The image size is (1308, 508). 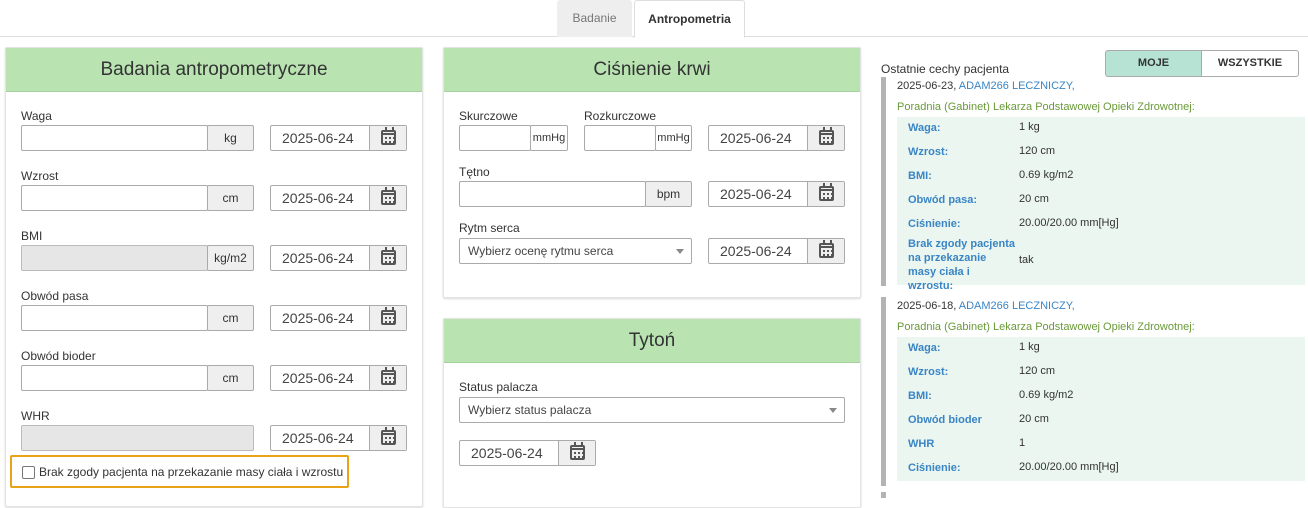 What do you see at coordinates (318, 198) in the screenshot?
I see `wzrost-date-value: 2025-06-24` at bounding box center [318, 198].